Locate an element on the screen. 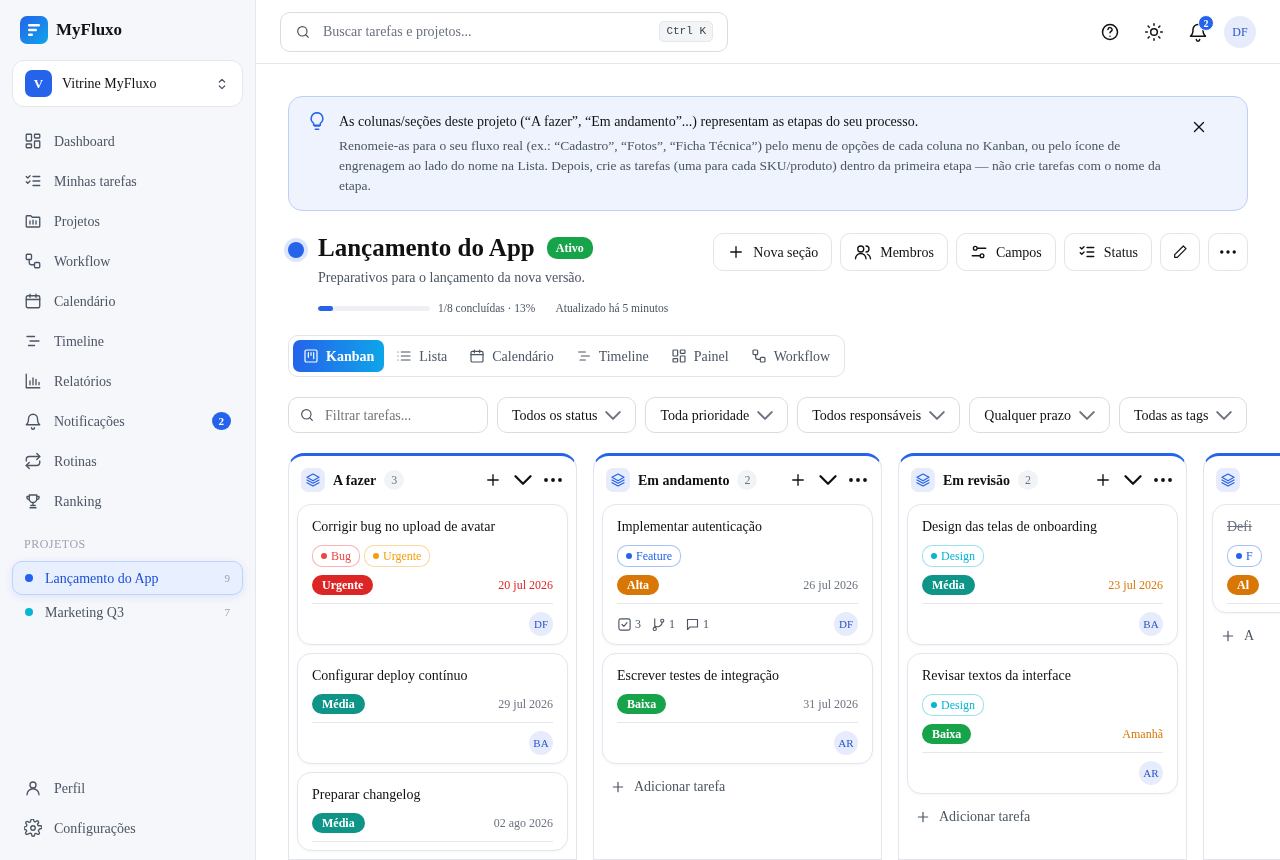  workspace-switcher: V Vitrine MyFluxo is located at coordinates (127, 83).